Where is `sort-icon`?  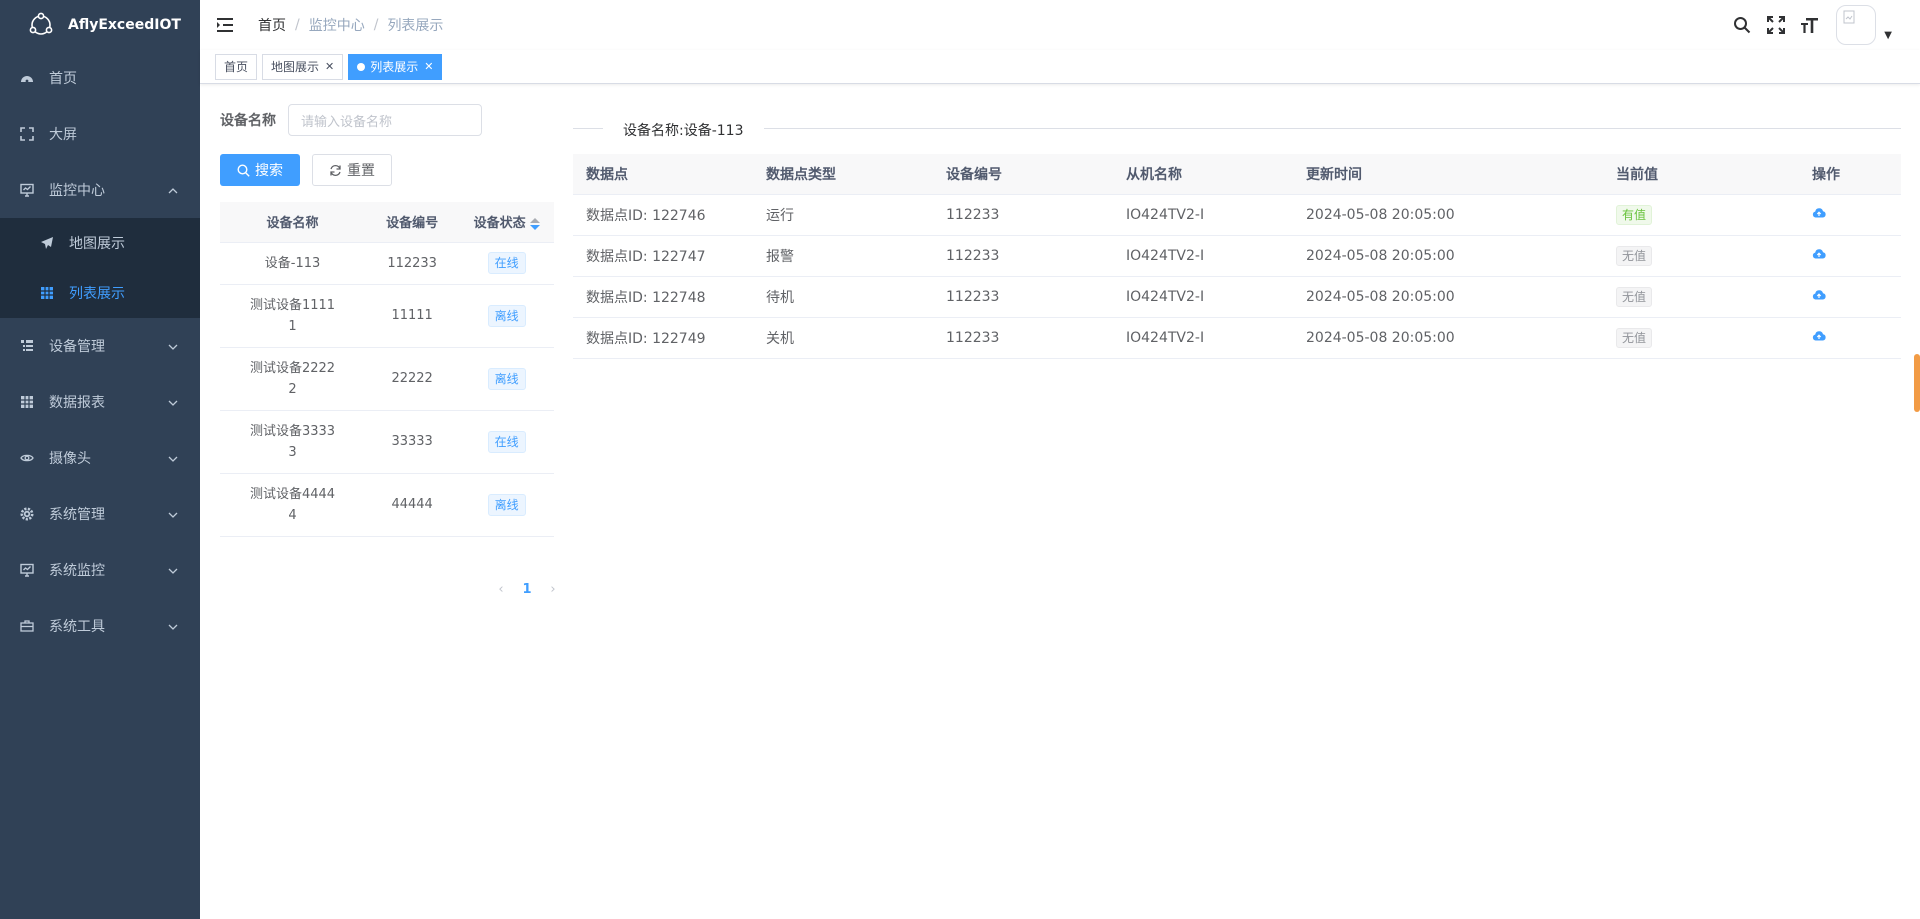 sort-icon is located at coordinates (534, 223).